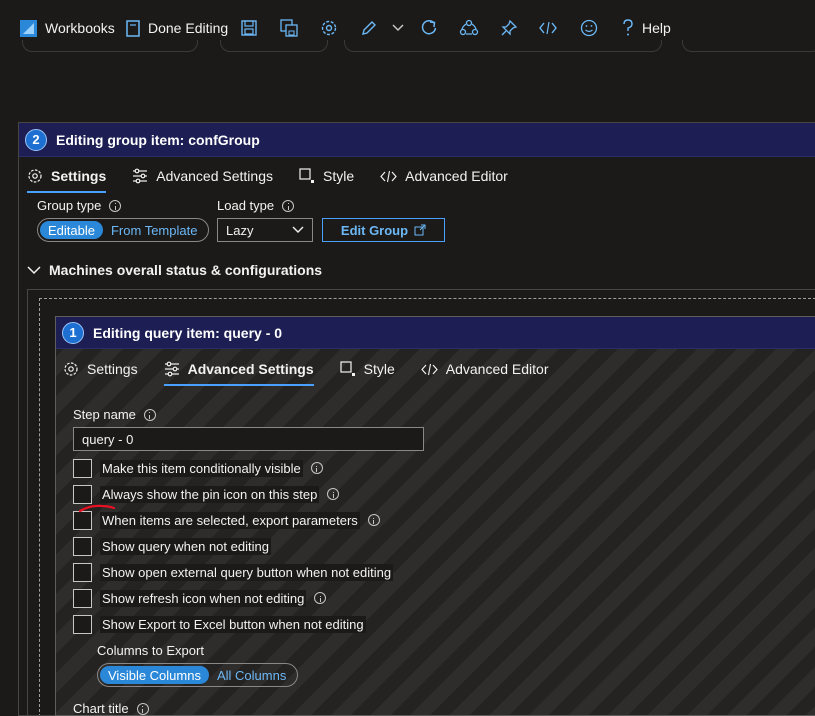  I want to click on step-name-text: Step name, so click(104, 414).